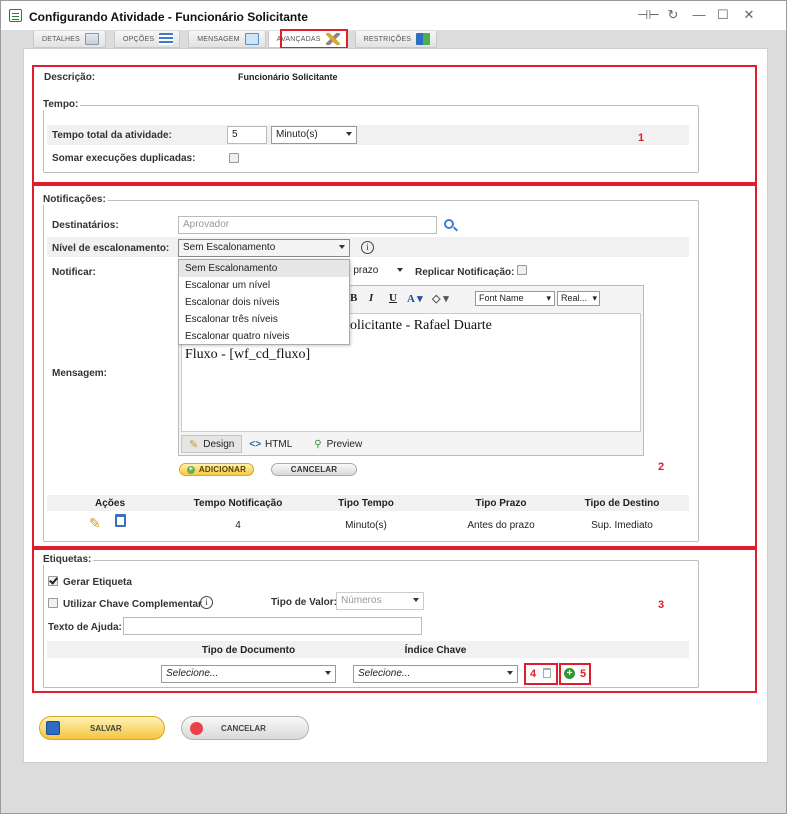 Image resolution: width=787 pixels, height=814 pixels. What do you see at coordinates (85, 225) in the screenshot?
I see `destinatarios-label: Destinatários:` at bounding box center [85, 225].